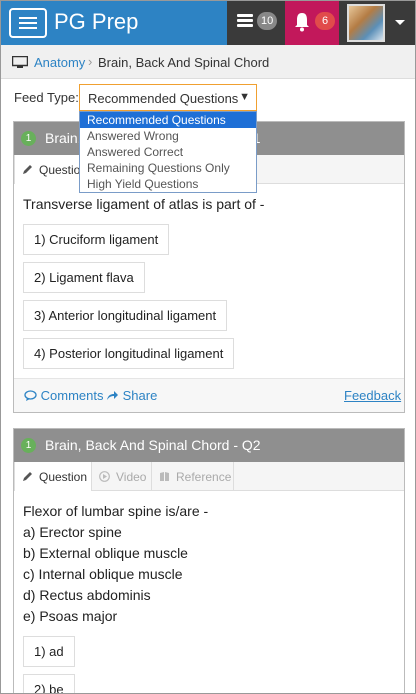 The height and width of the screenshot is (694, 416). What do you see at coordinates (256, 23) in the screenshot?
I see `news-button: 10` at bounding box center [256, 23].